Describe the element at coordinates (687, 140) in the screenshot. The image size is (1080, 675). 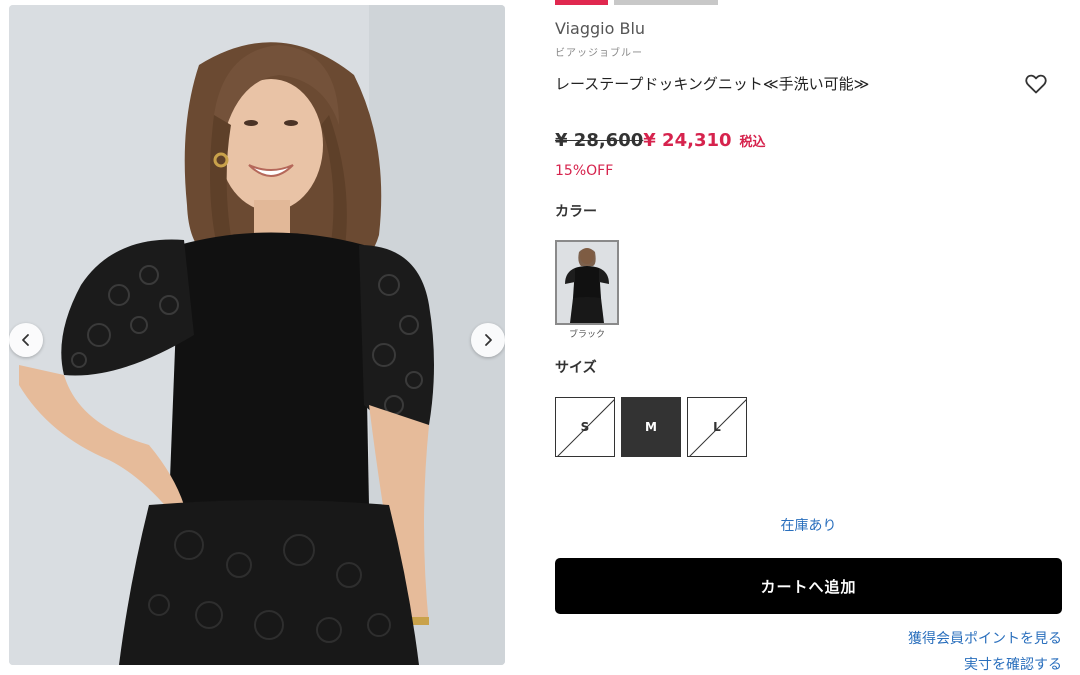
I see `sale-price: ¥ 24,310` at that location.